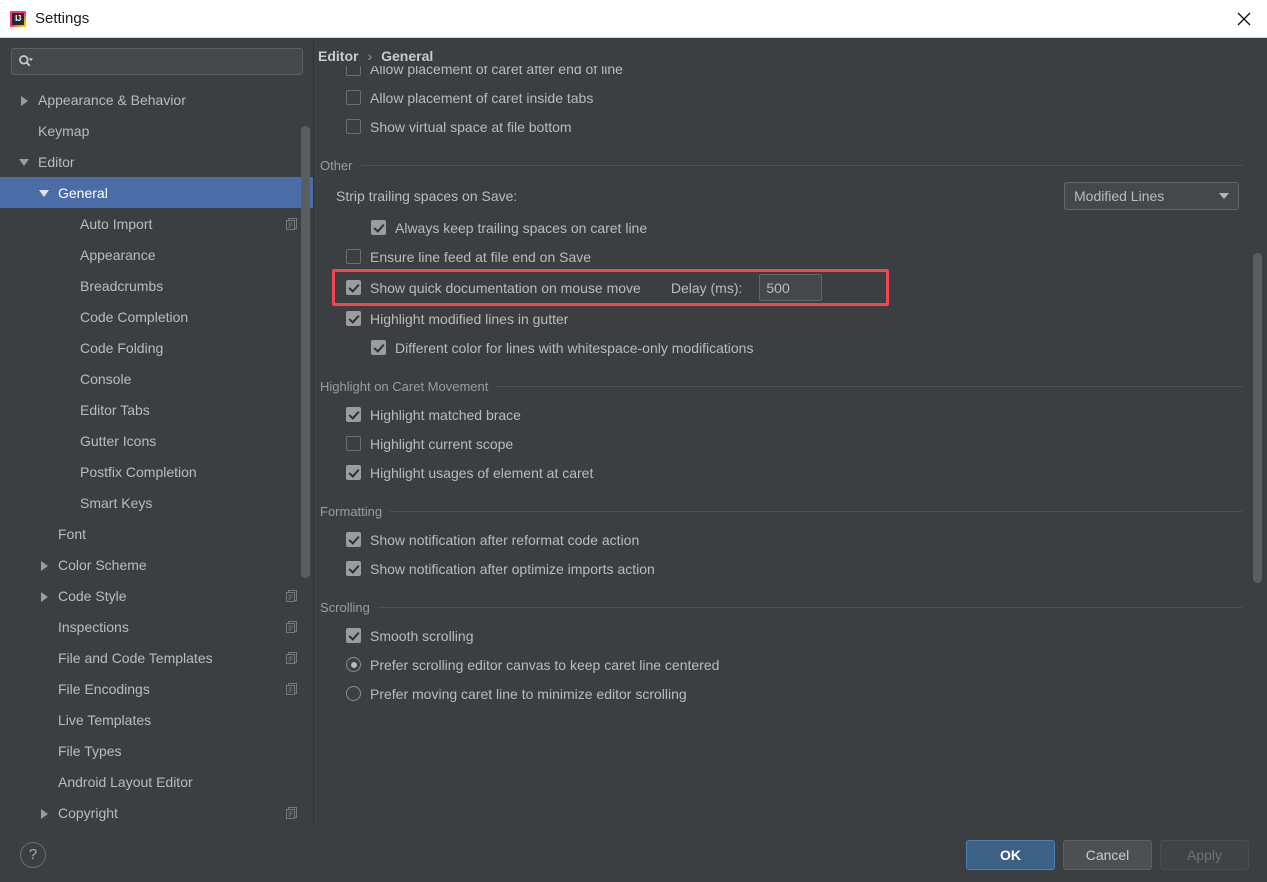 The height and width of the screenshot is (882, 1267). I want to click on strip-trailing-value: Modified Lines, so click(1119, 196).